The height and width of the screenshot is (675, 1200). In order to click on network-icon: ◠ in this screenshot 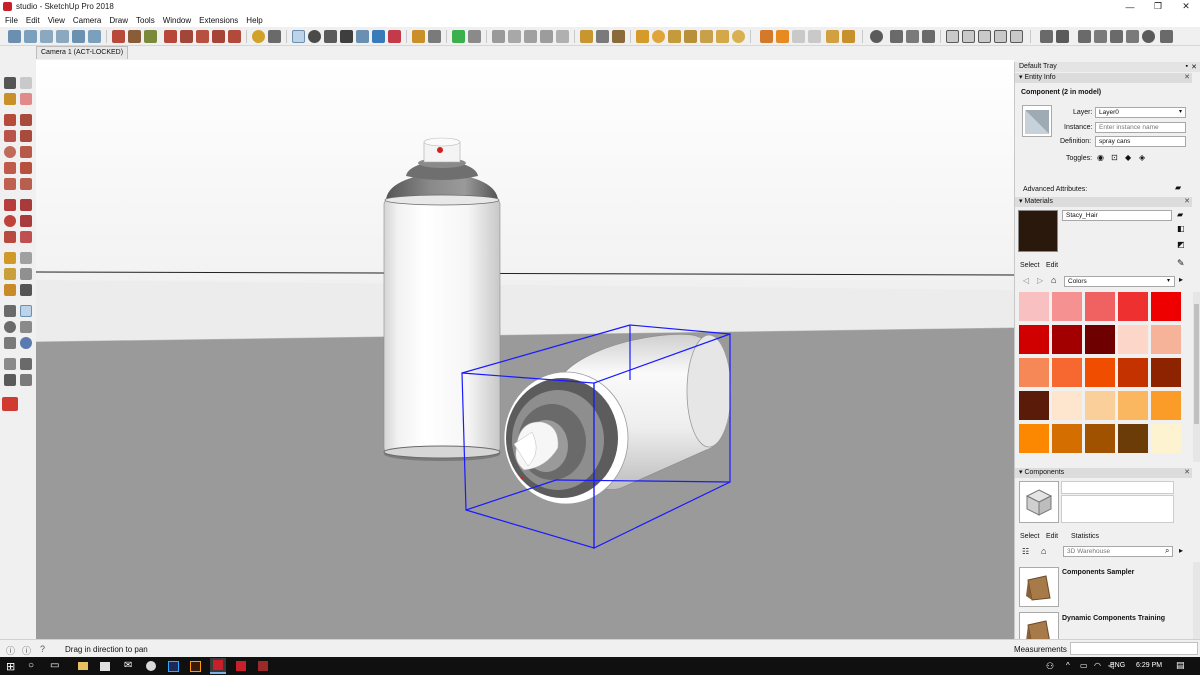, I will do `click(1097, 665)`.